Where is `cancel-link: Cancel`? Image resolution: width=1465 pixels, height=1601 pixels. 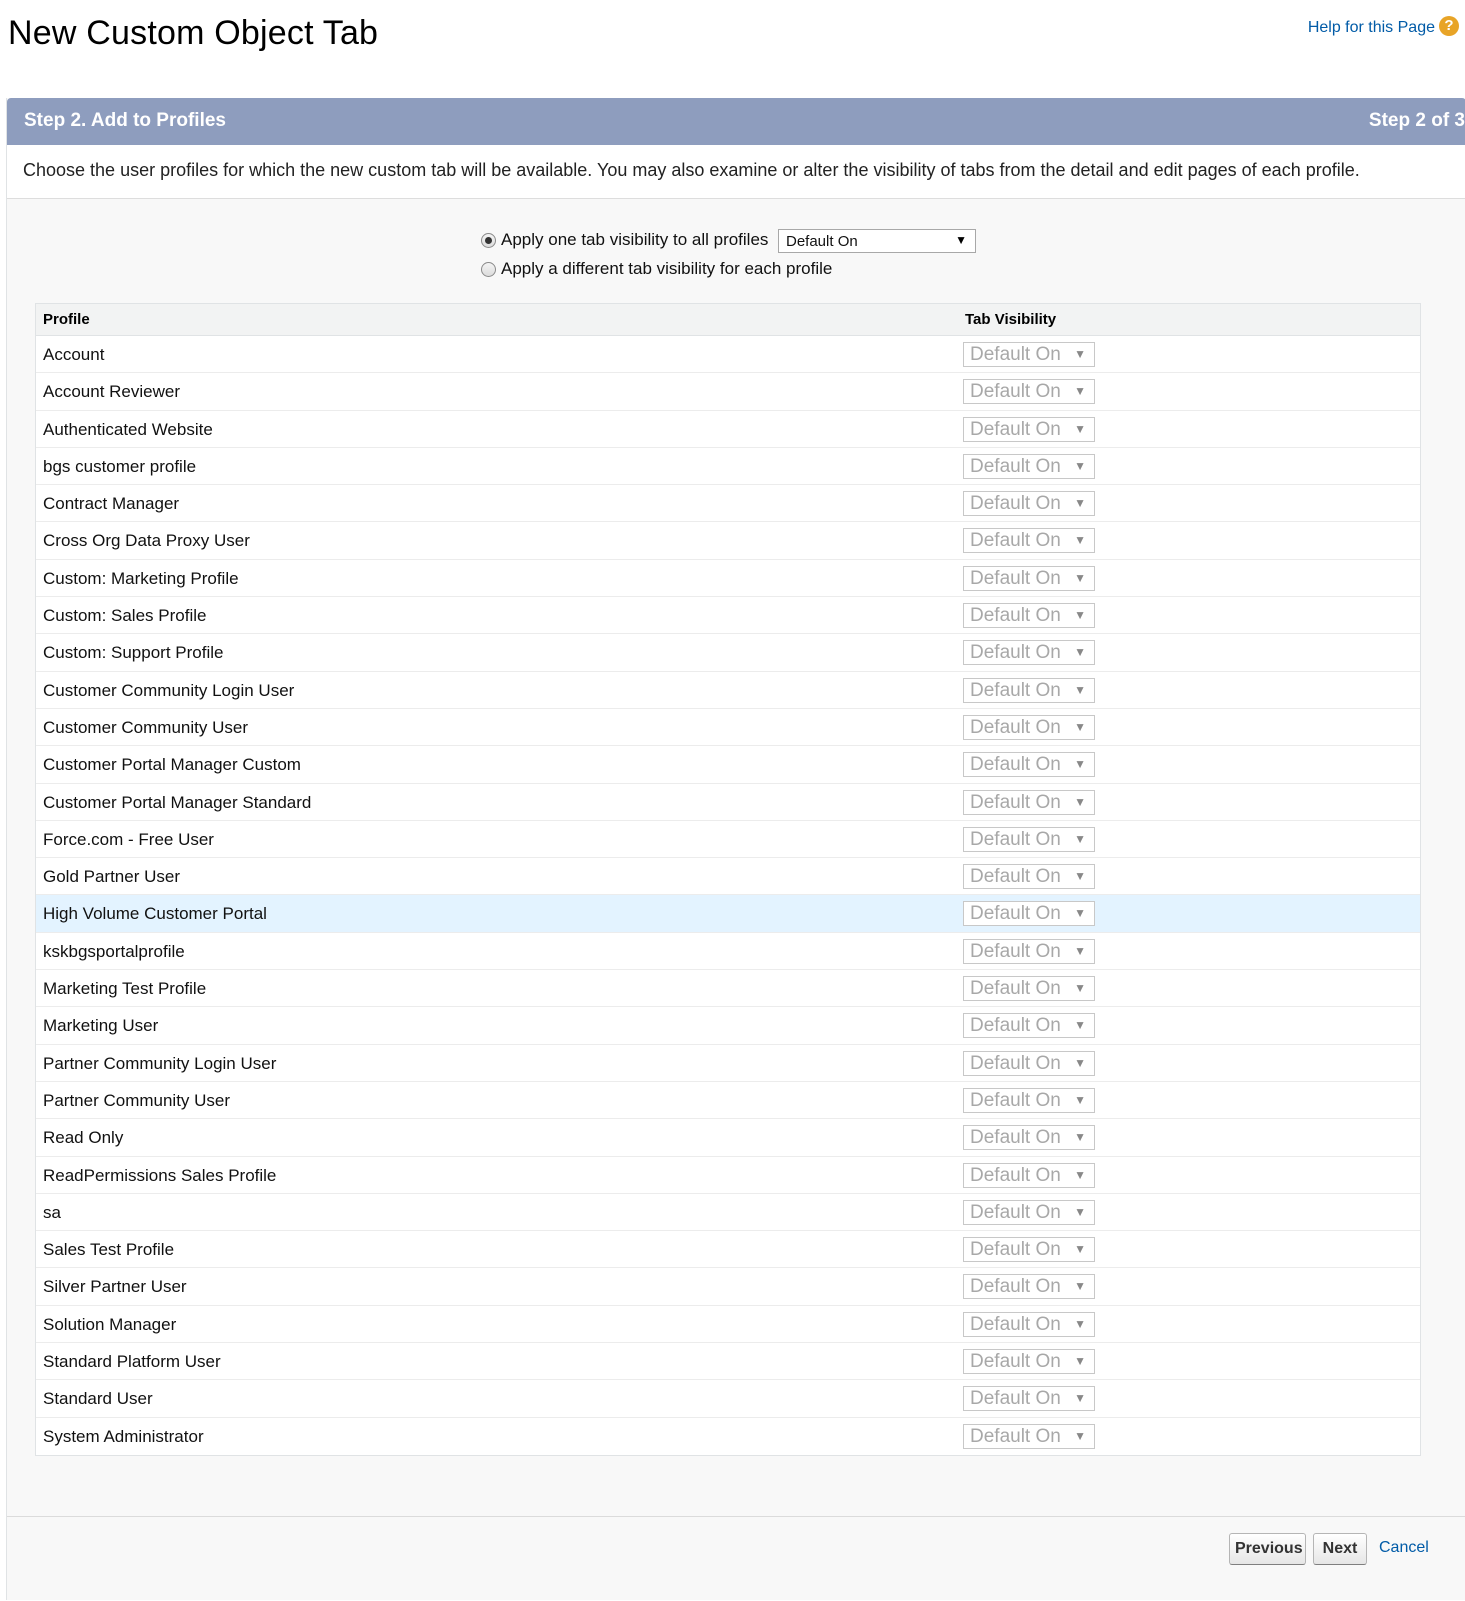 cancel-link: Cancel is located at coordinates (1404, 1548).